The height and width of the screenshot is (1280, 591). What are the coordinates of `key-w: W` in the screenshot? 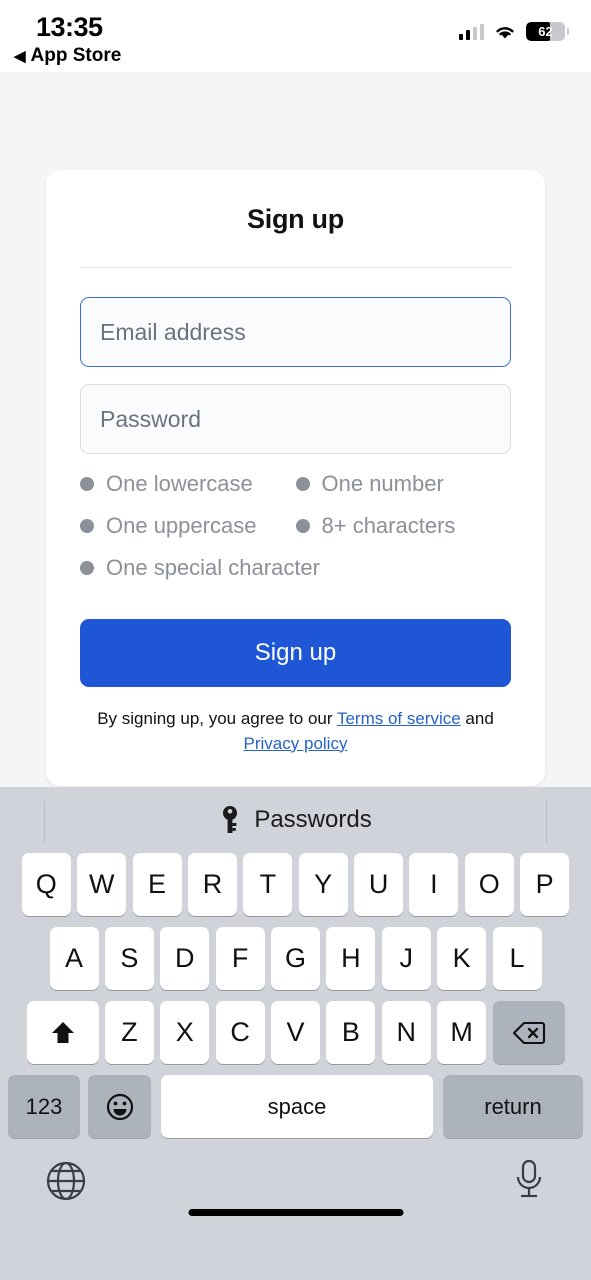 It's located at (102, 884).